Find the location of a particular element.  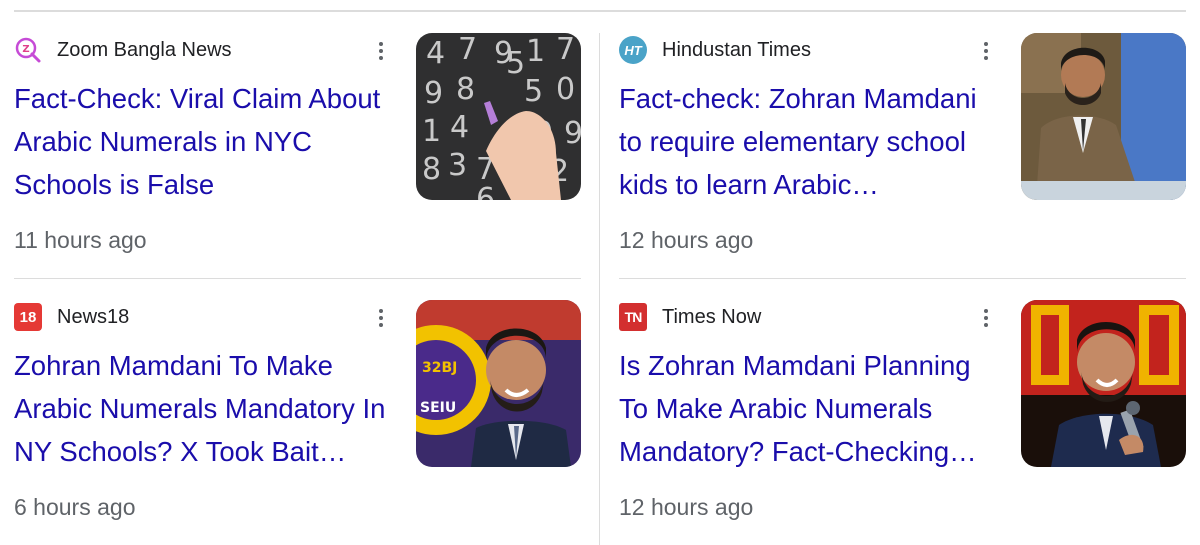

svg-text: Z is located at coordinates (25, 49).